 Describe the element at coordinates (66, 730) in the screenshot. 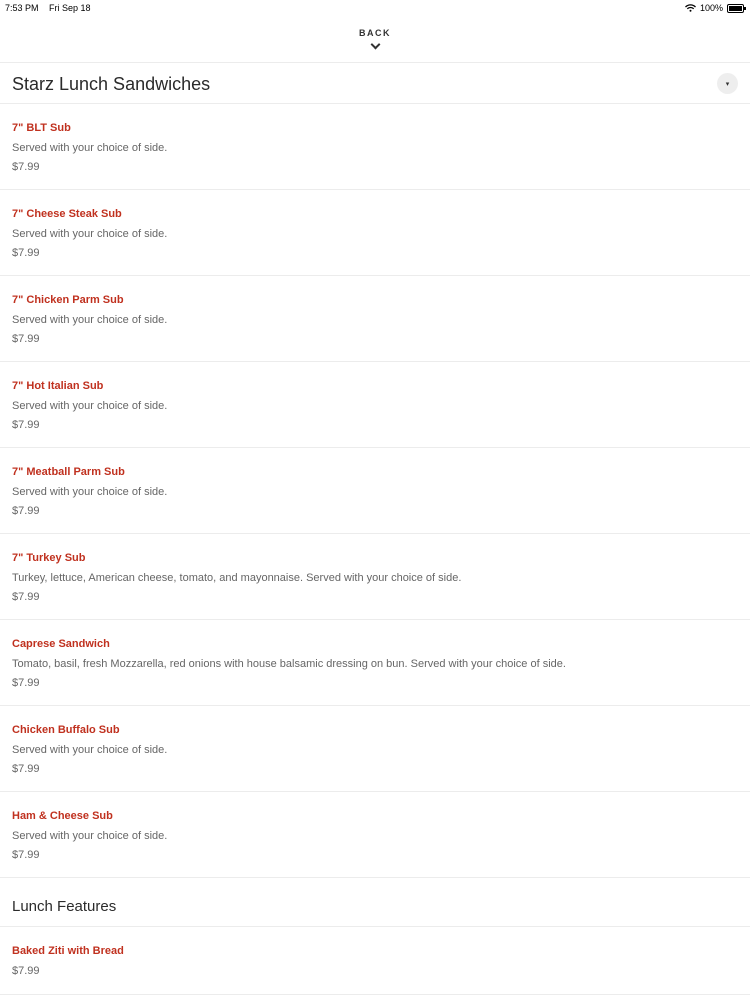

I see `menu-item-name: Chicken Buffalo Sub` at that location.